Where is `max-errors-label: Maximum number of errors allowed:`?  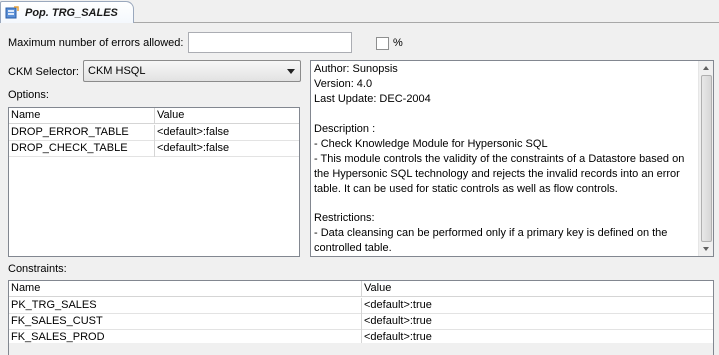 max-errors-label: Maximum number of errors allowed: is located at coordinates (96, 43).